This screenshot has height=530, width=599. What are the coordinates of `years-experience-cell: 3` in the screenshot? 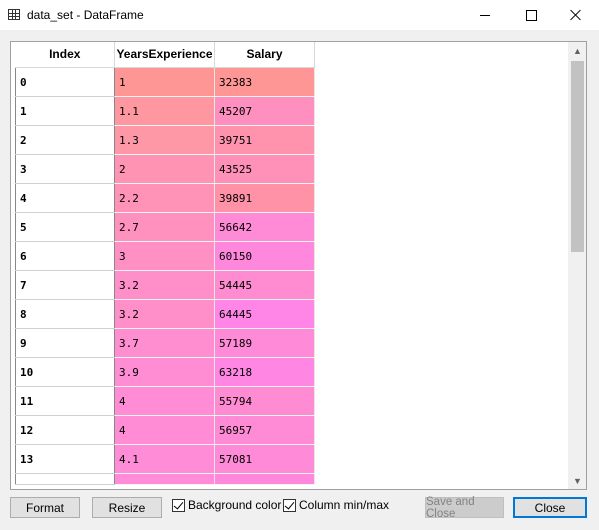 It's located at (164, 256).